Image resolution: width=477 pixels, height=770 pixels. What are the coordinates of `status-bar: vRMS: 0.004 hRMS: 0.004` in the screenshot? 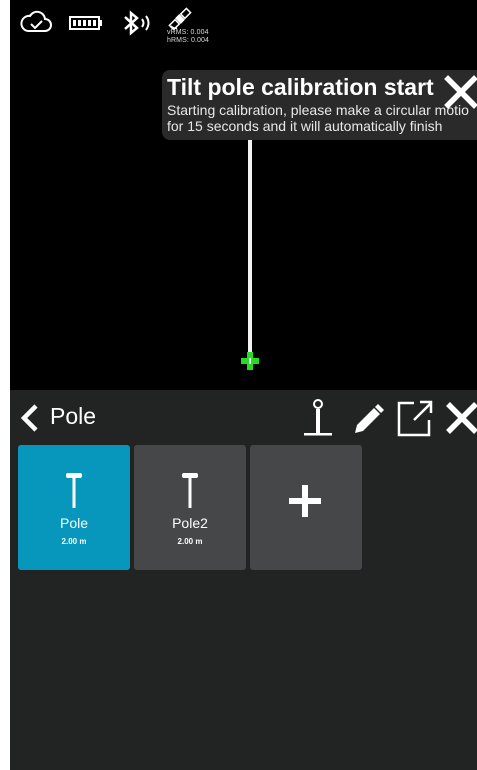 It's located at (243, 24).